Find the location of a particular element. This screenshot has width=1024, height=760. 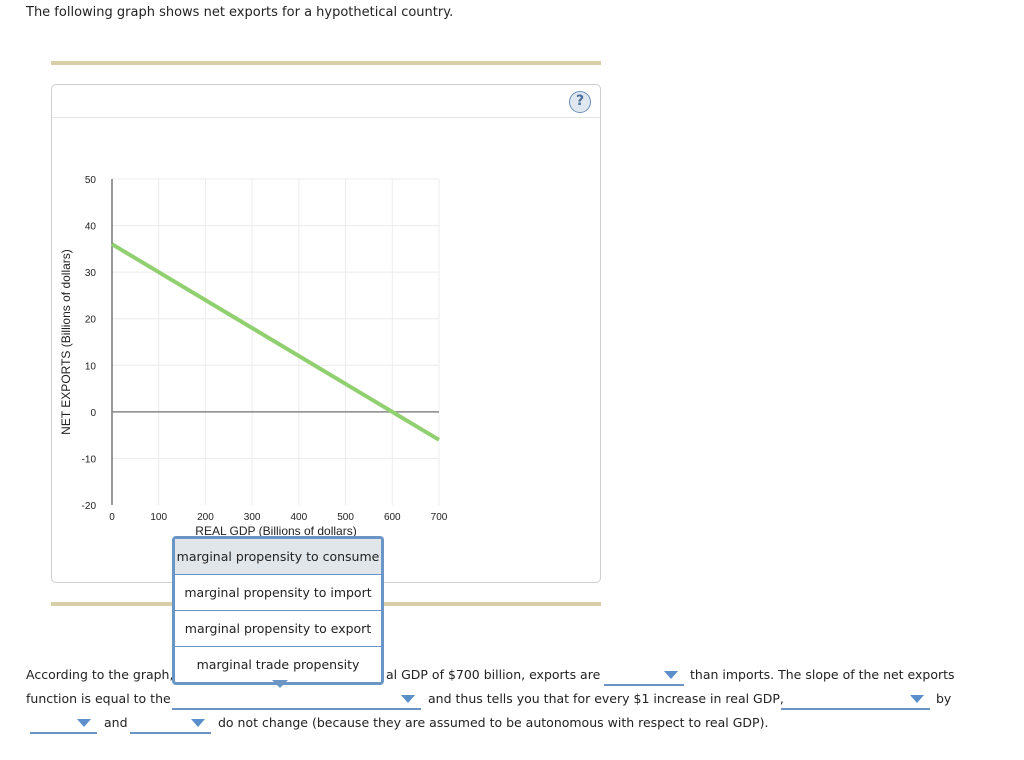

y-tick-label: 10 is located at coordinates (91, 366).